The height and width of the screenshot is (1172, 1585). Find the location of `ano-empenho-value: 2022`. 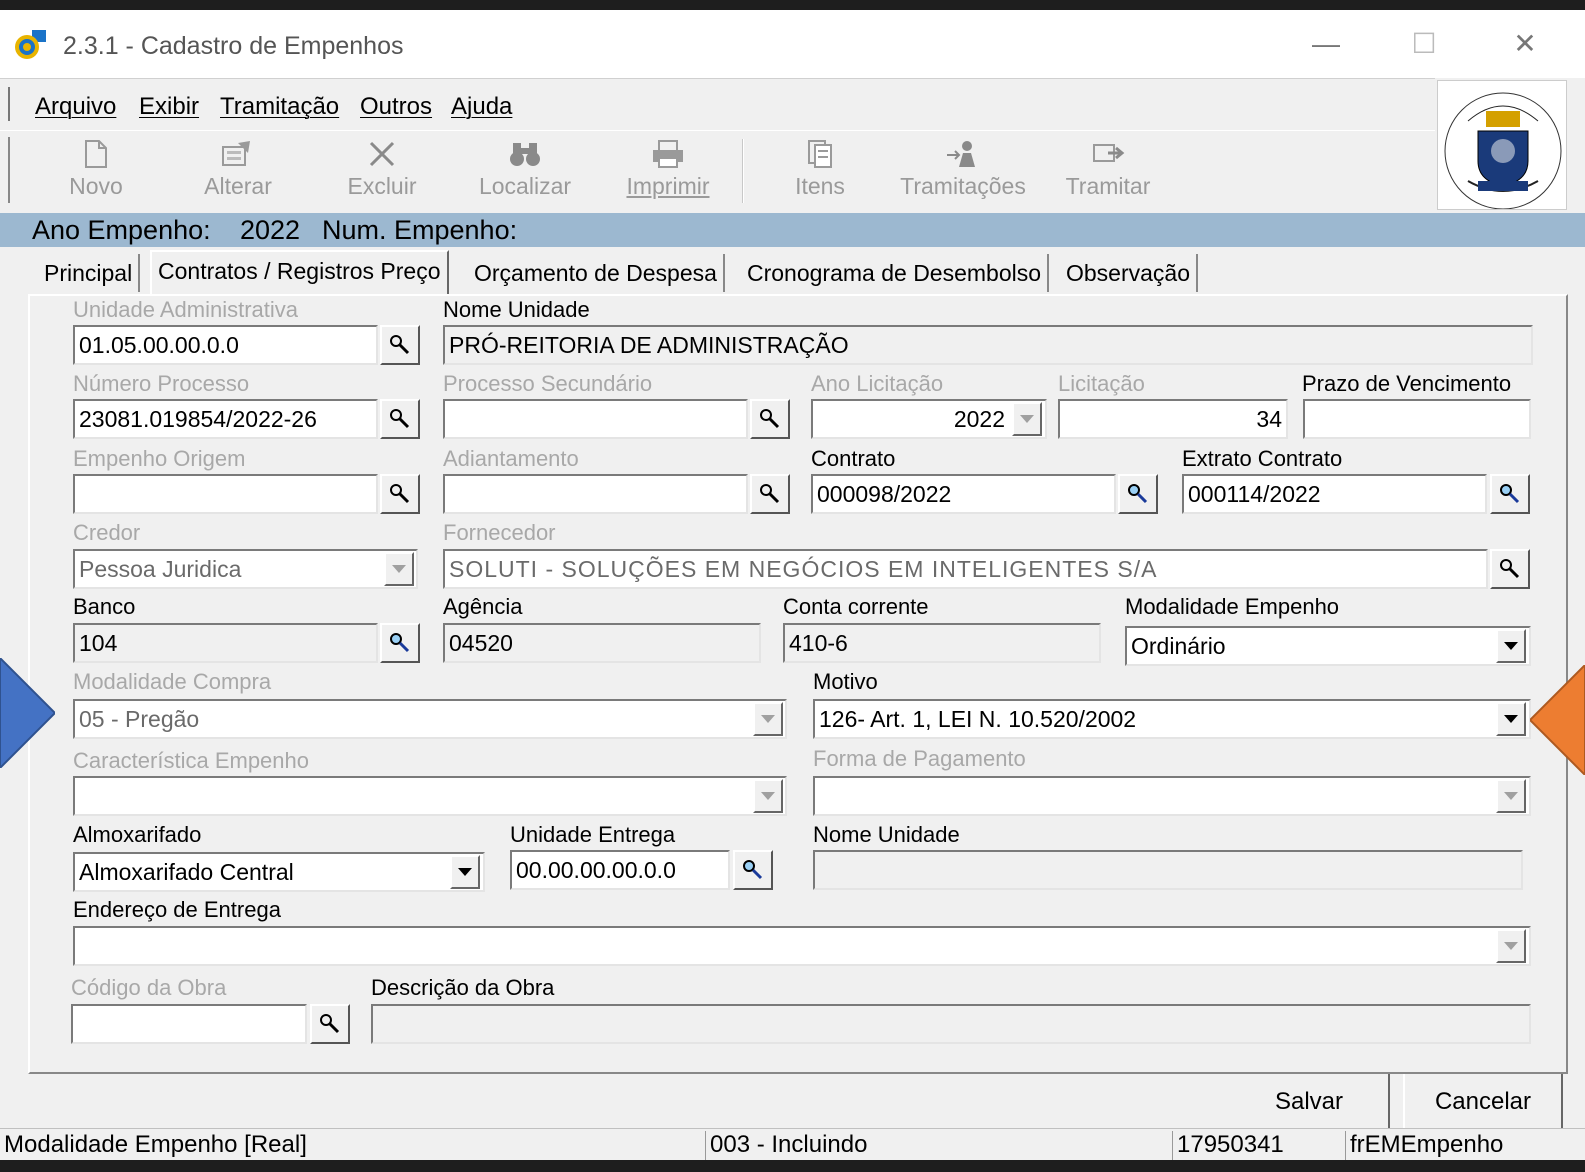

ano-empenho-value: 2022 is located at coordinates (270, 230).